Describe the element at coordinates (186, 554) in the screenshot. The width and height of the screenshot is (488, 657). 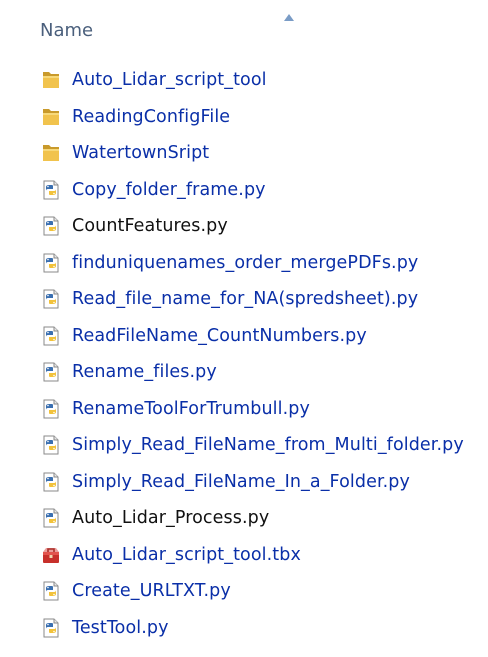
I see `list-item-label: Auto_Lidar_script_tool.tbx` at that location.